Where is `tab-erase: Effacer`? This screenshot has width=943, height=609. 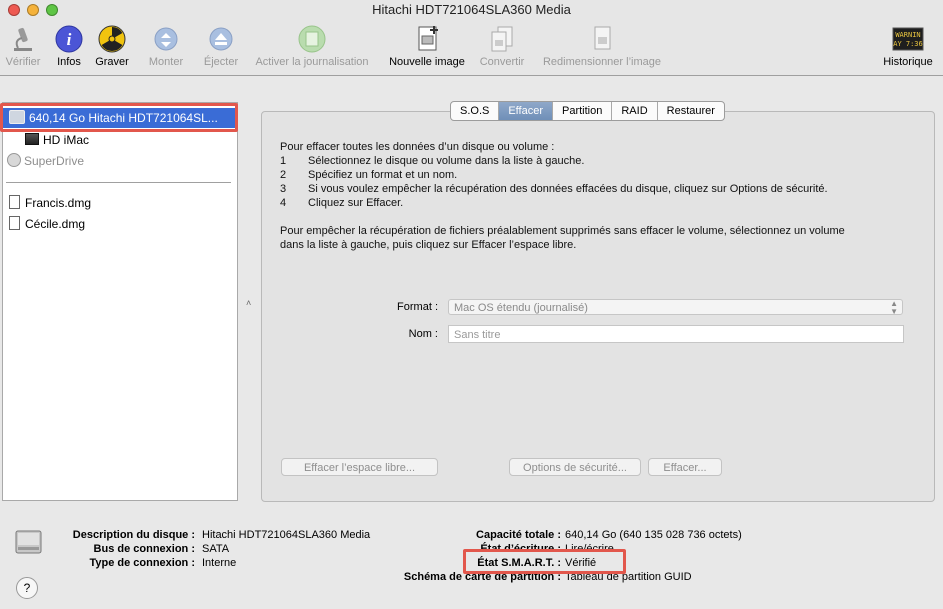
tab-erase: Effacer is located at coordinates (526, 111).